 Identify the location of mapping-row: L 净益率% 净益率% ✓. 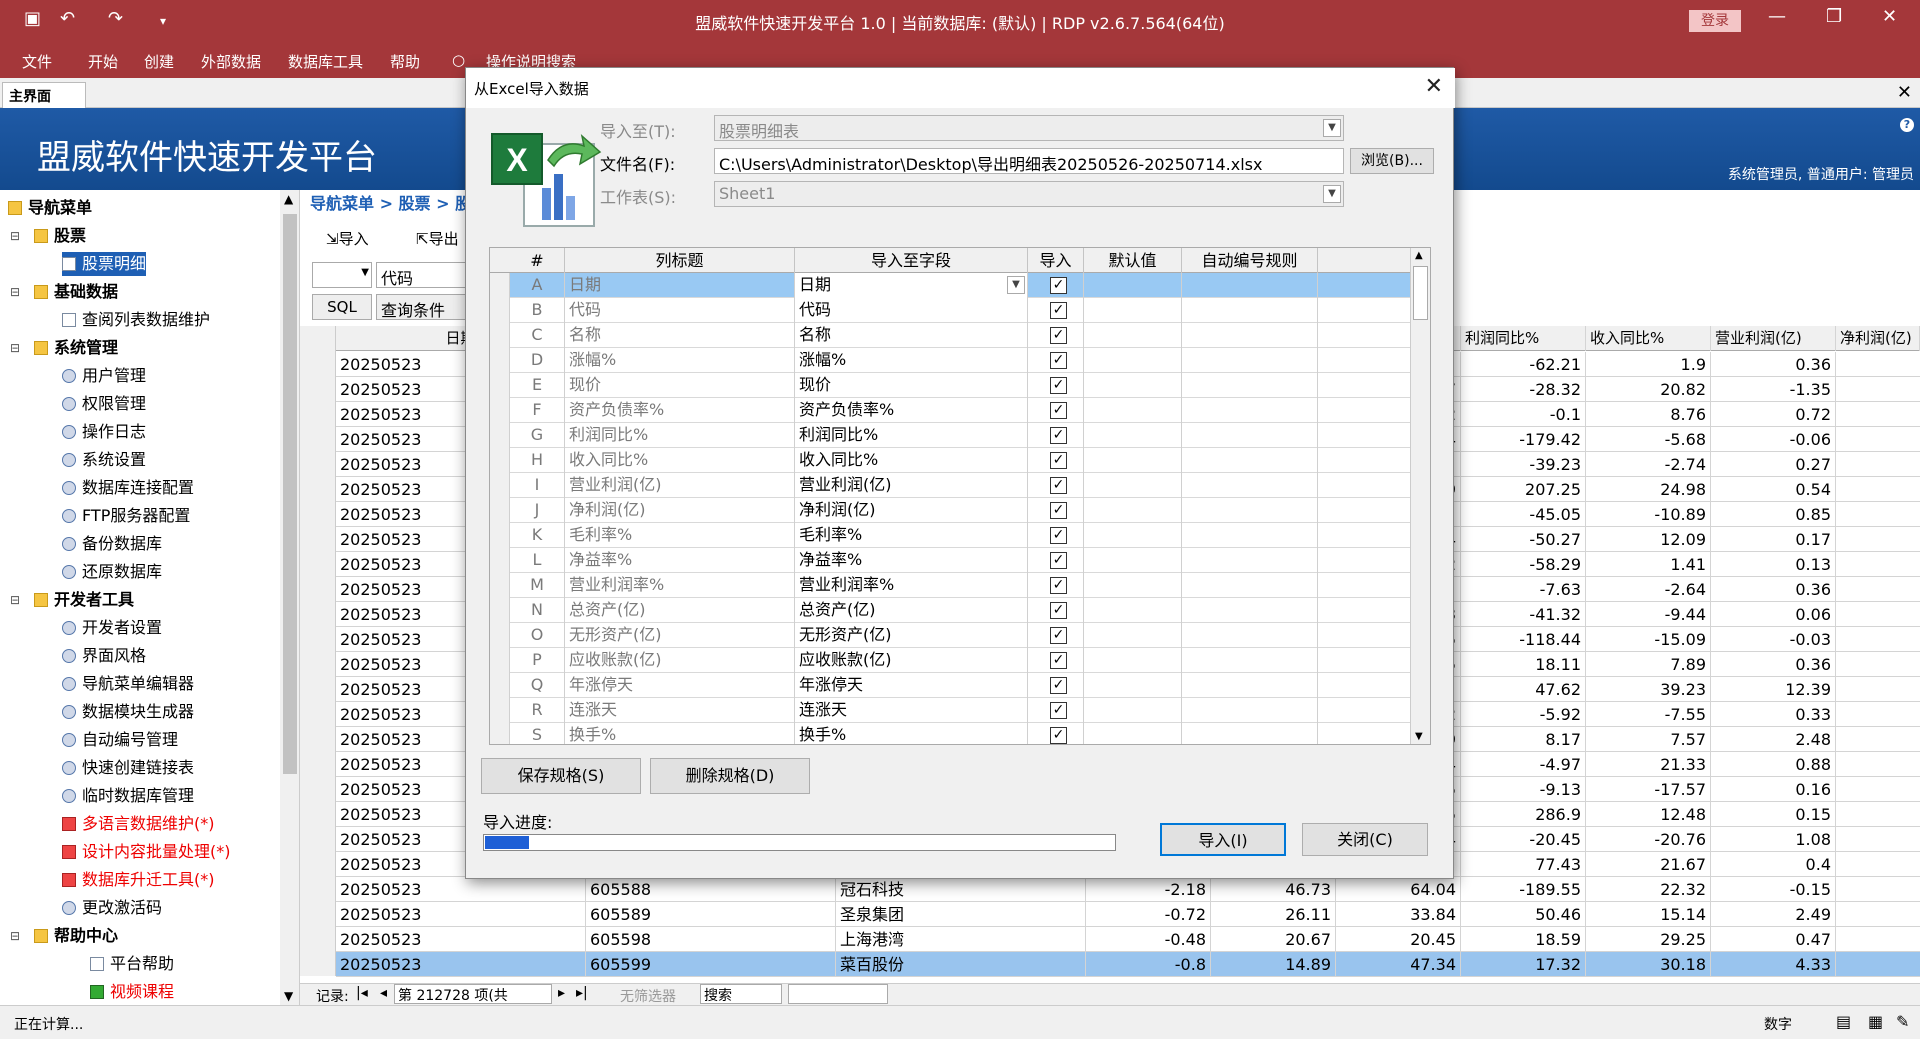
(950, 560).